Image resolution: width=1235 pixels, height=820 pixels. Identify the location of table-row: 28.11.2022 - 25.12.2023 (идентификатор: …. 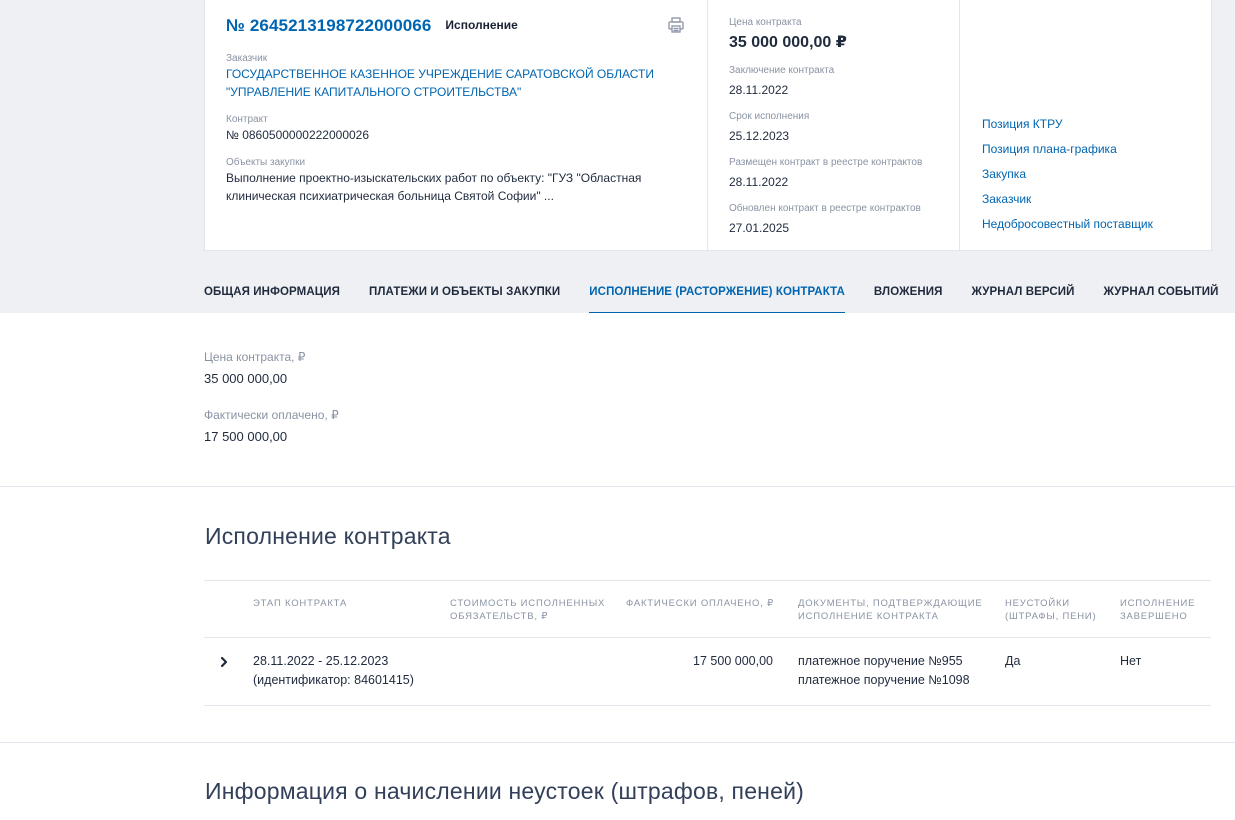
(707, 672).